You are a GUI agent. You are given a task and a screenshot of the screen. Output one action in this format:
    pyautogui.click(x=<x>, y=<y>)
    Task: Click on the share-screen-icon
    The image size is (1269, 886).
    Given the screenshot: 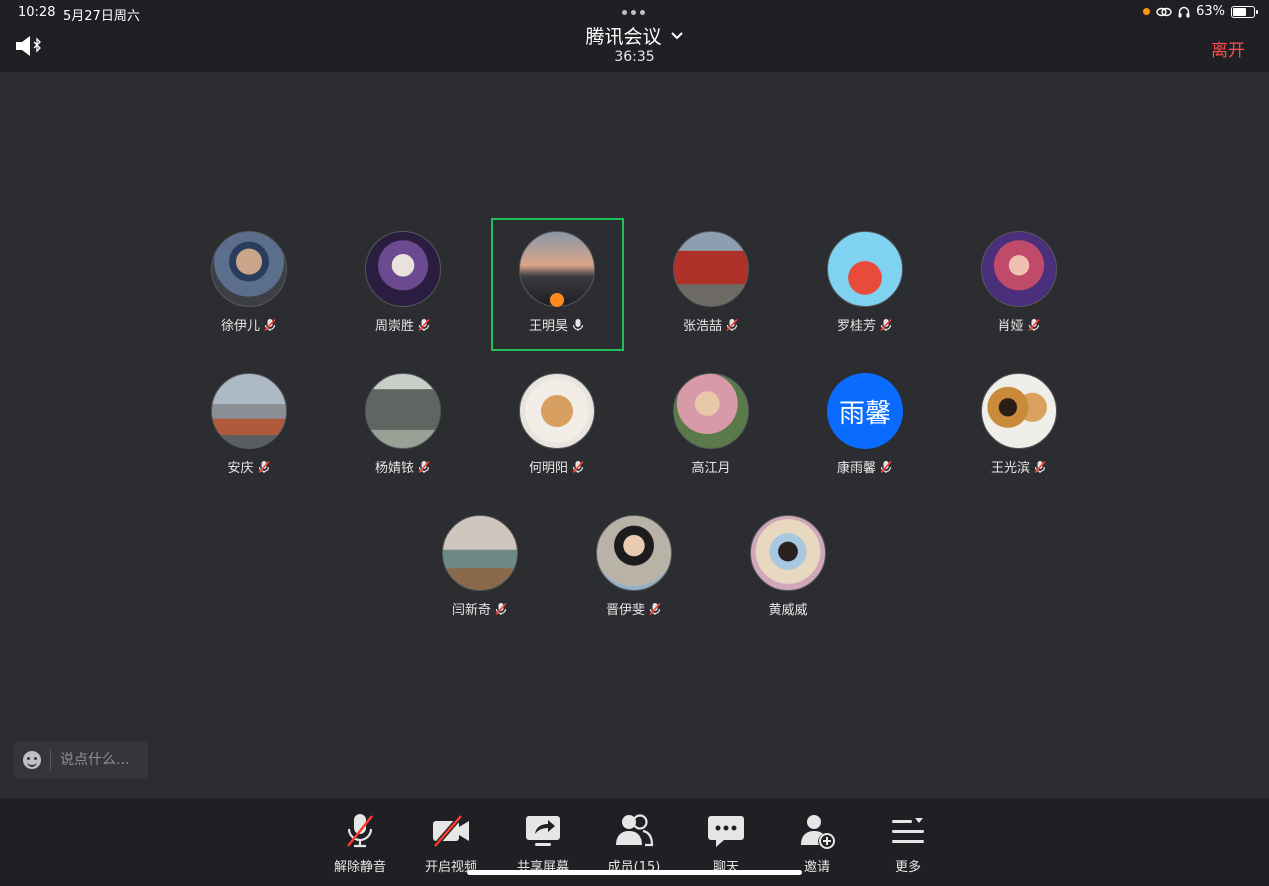 What is the action you would take?
    pyautogui.click(x=543, y=831)
    